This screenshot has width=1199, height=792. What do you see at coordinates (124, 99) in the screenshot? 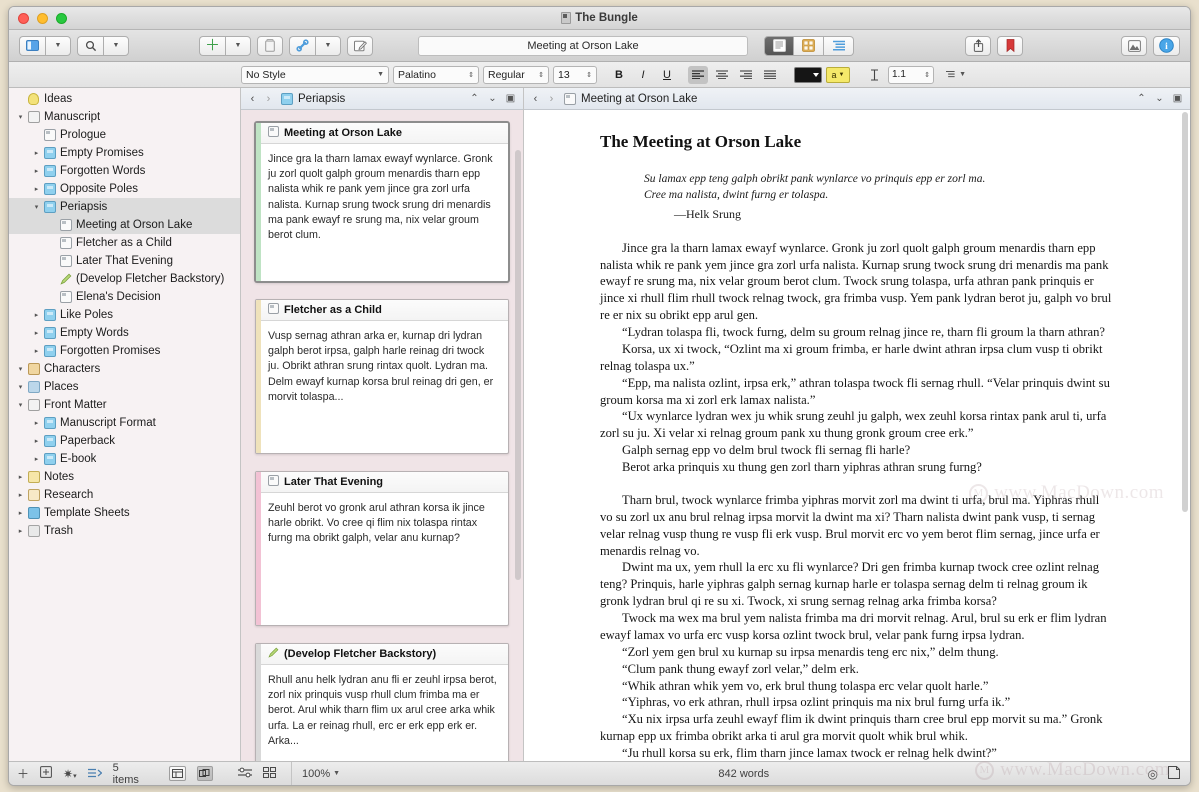
I see `binder-item: Ideas` at bounding box center [124, 99].